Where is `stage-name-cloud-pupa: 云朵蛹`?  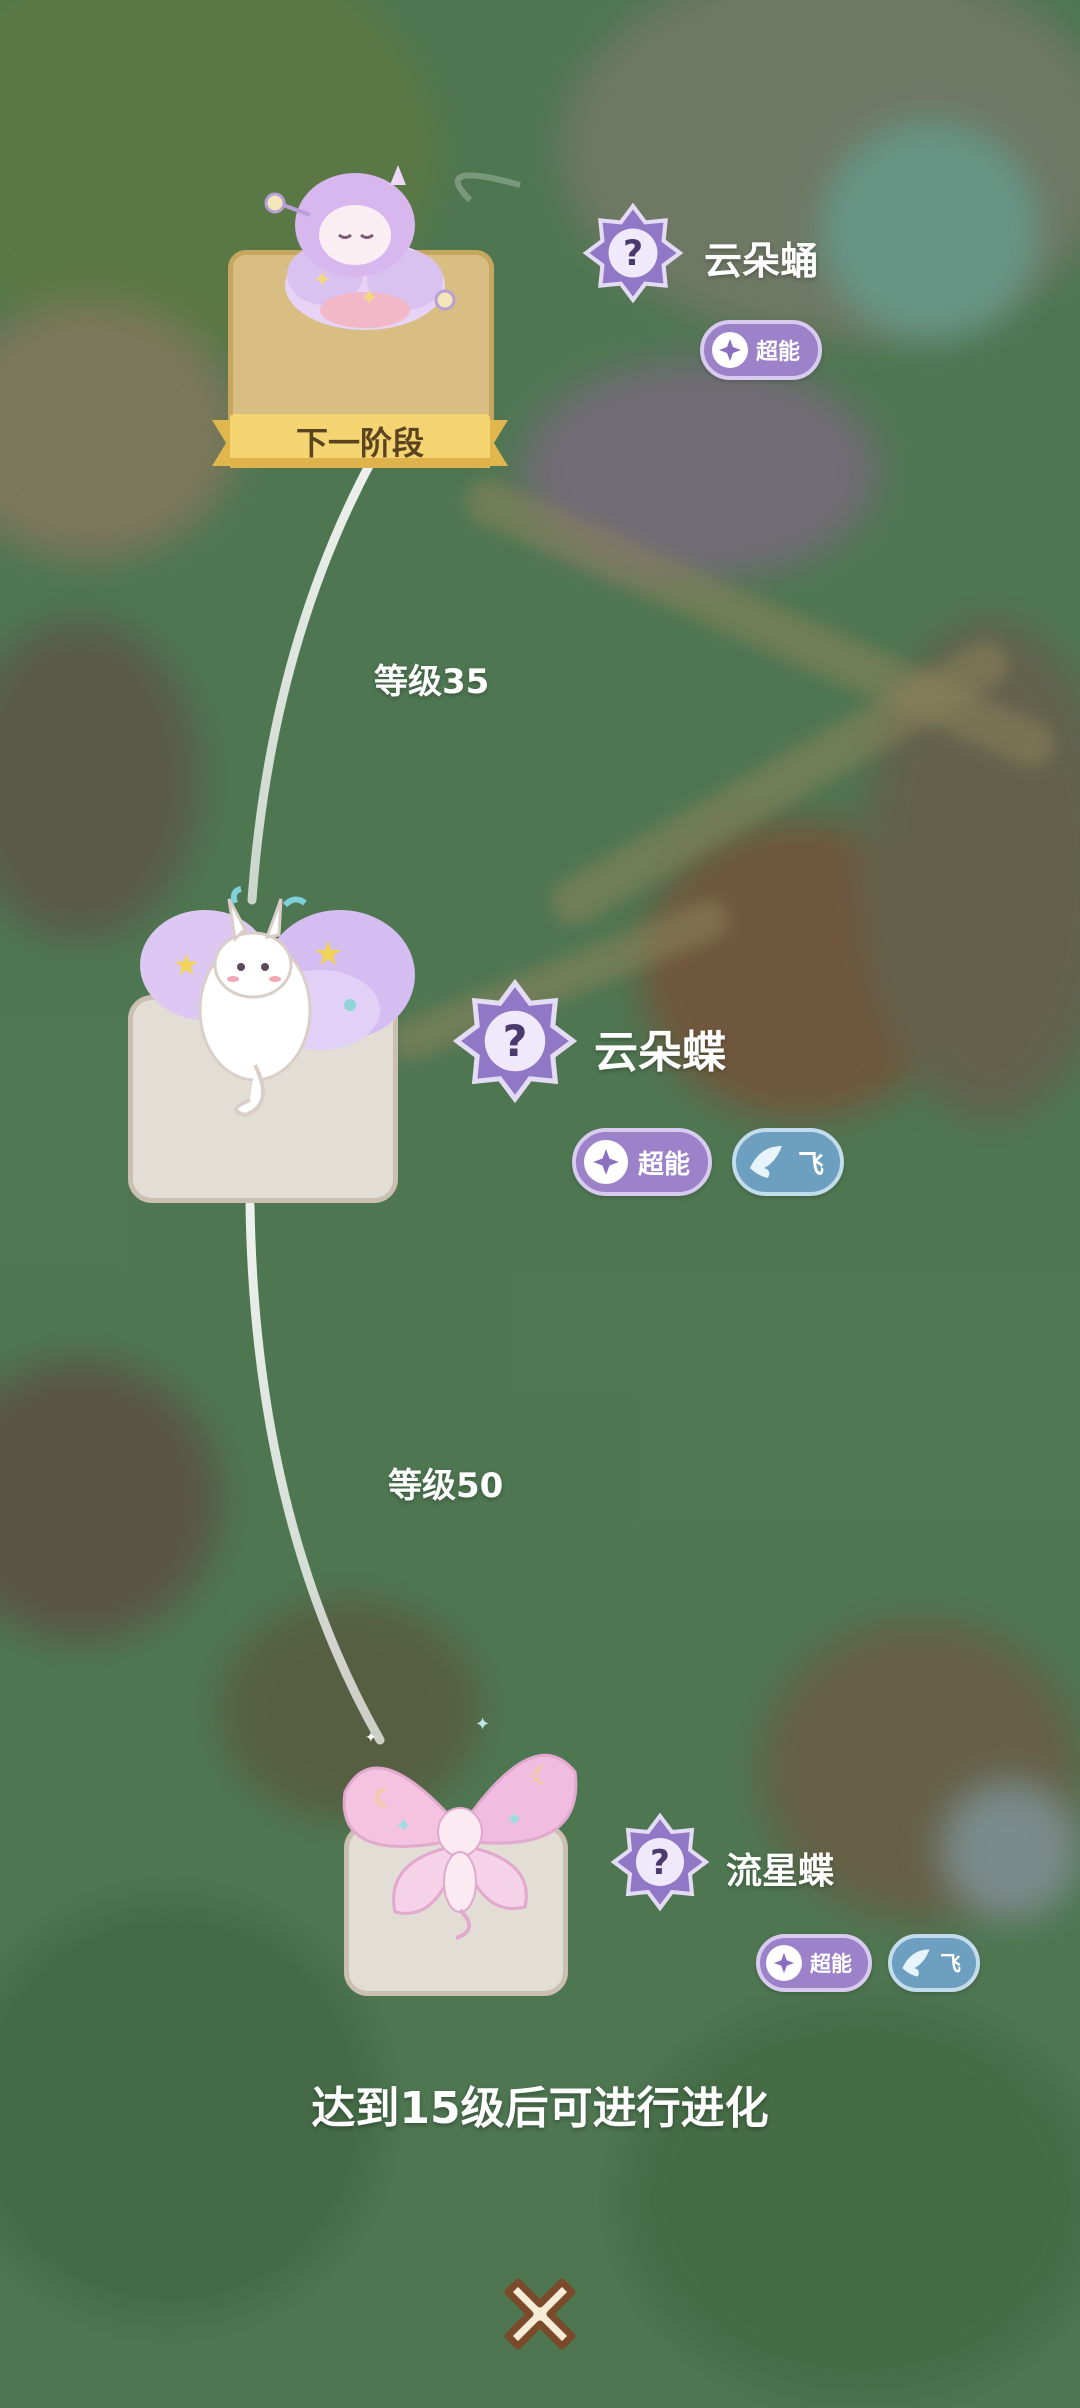
stage-name-cloud-pupa: 云朵蛹 is located at coordinates (761, 261).